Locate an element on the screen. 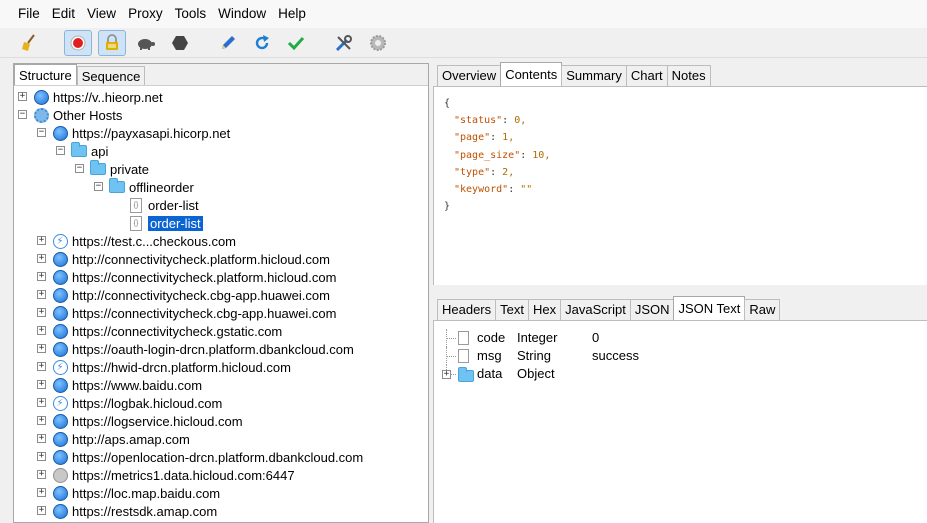 The width and height of the screenshot is (927, 523). response-tab-headers: Headers is located at coordinates (467, 309).